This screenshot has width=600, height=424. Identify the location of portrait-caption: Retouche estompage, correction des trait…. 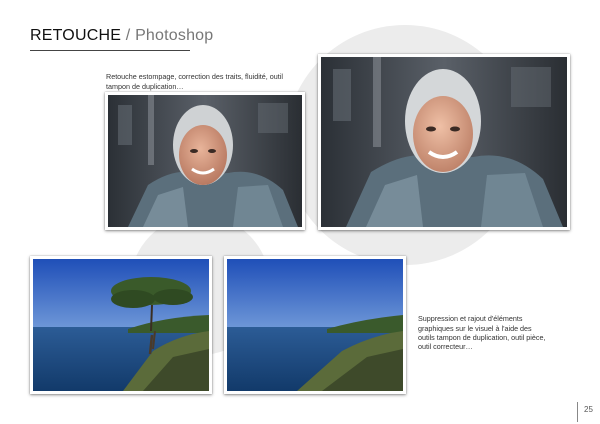
(194, 81).